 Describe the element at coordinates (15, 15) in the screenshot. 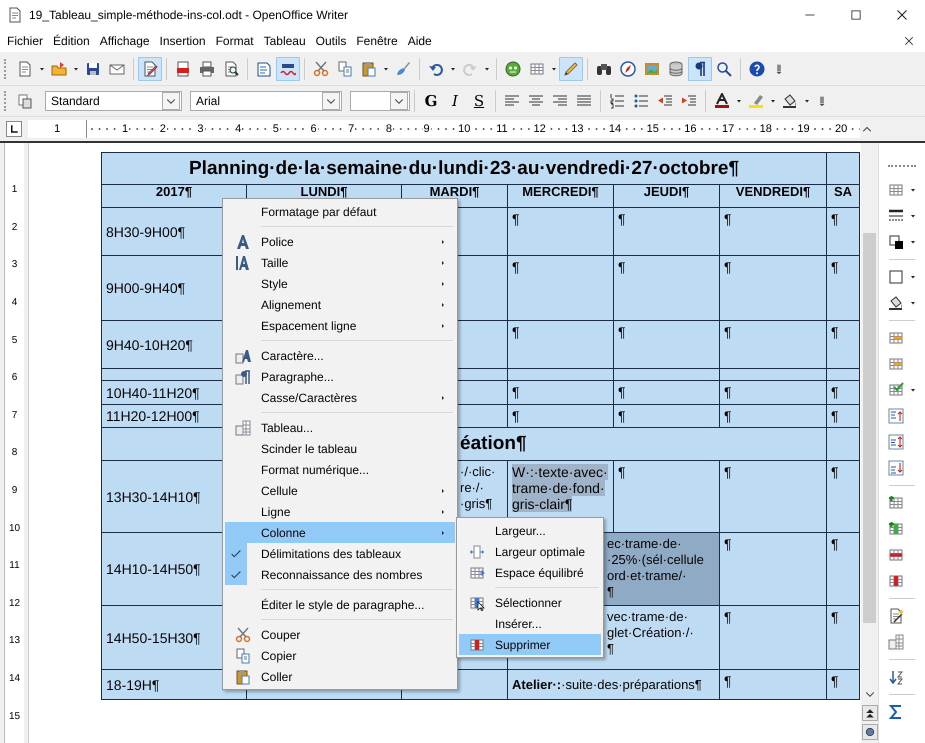

I see `document-icon` at that location.